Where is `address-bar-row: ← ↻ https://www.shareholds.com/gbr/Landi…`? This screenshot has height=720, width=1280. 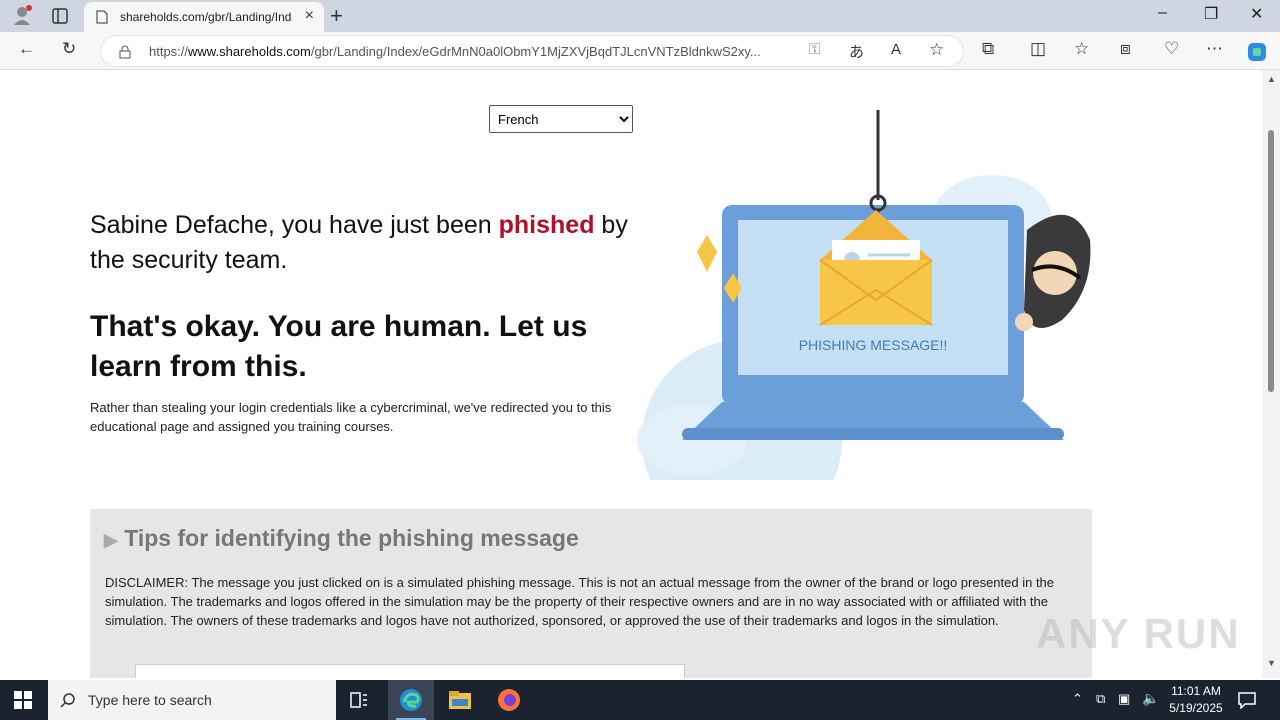
address-bar-row: ← ↻ https://www.shareholds.com/gbr/Landi… is located at coordinates (640, 51).